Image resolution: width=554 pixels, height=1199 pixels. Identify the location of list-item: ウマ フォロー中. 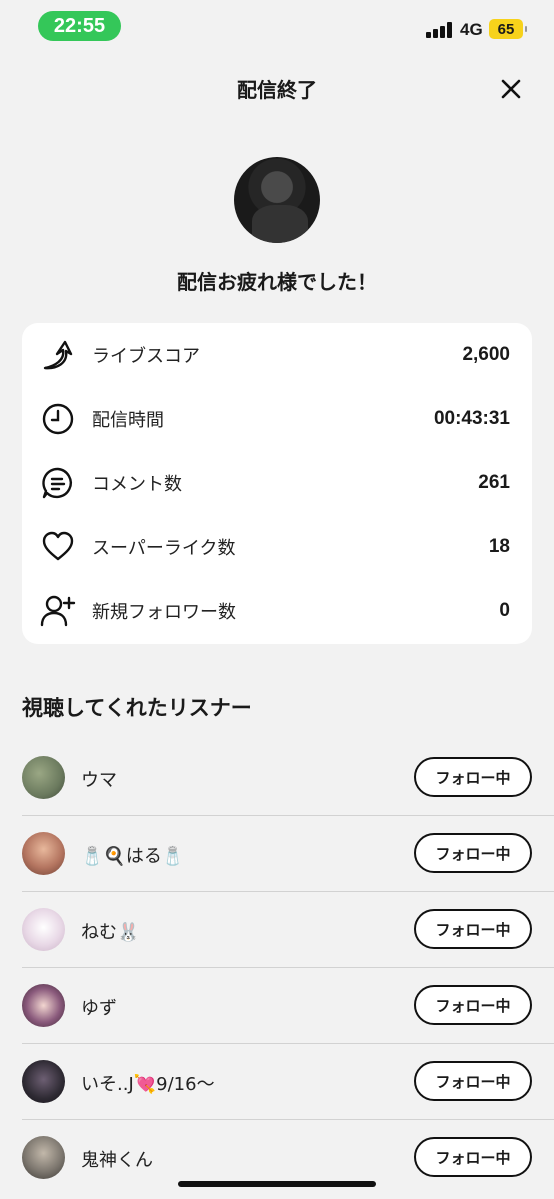
(277, 778).